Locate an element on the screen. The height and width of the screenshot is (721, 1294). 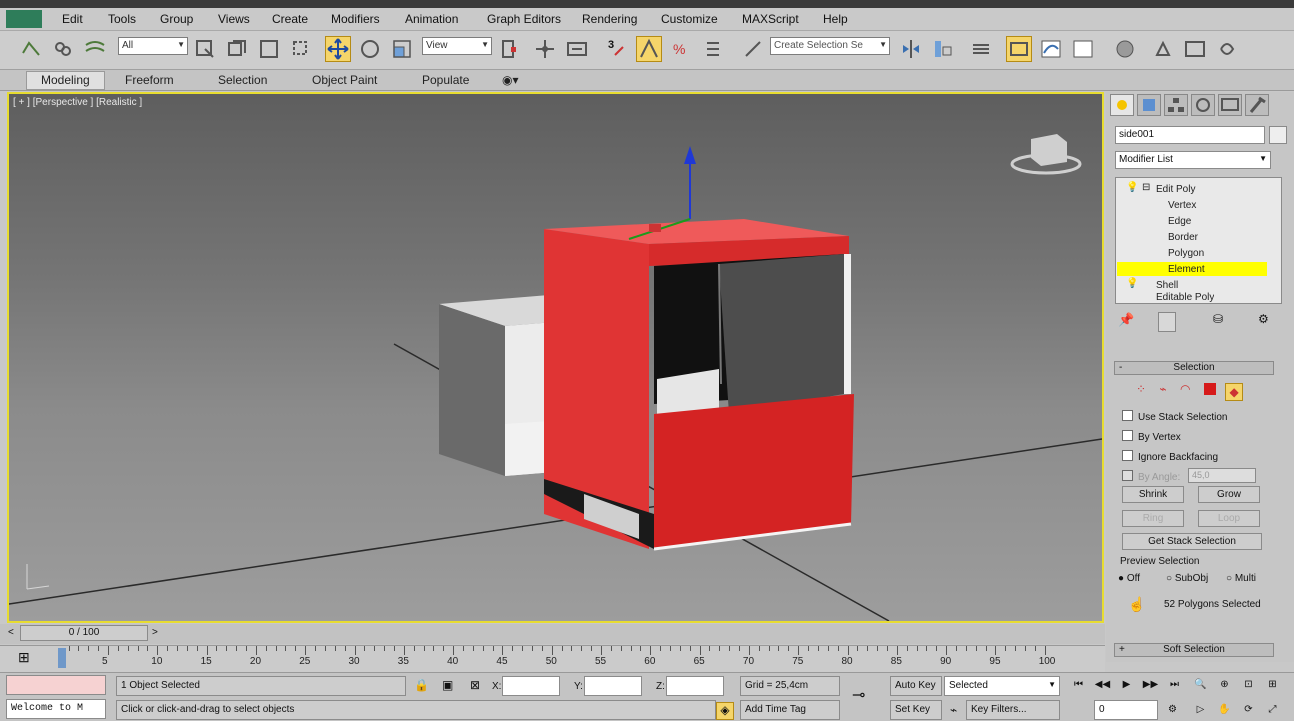
modifier-list-dropdown: Modifier List ▼ is located at coordinates (1193, 160).